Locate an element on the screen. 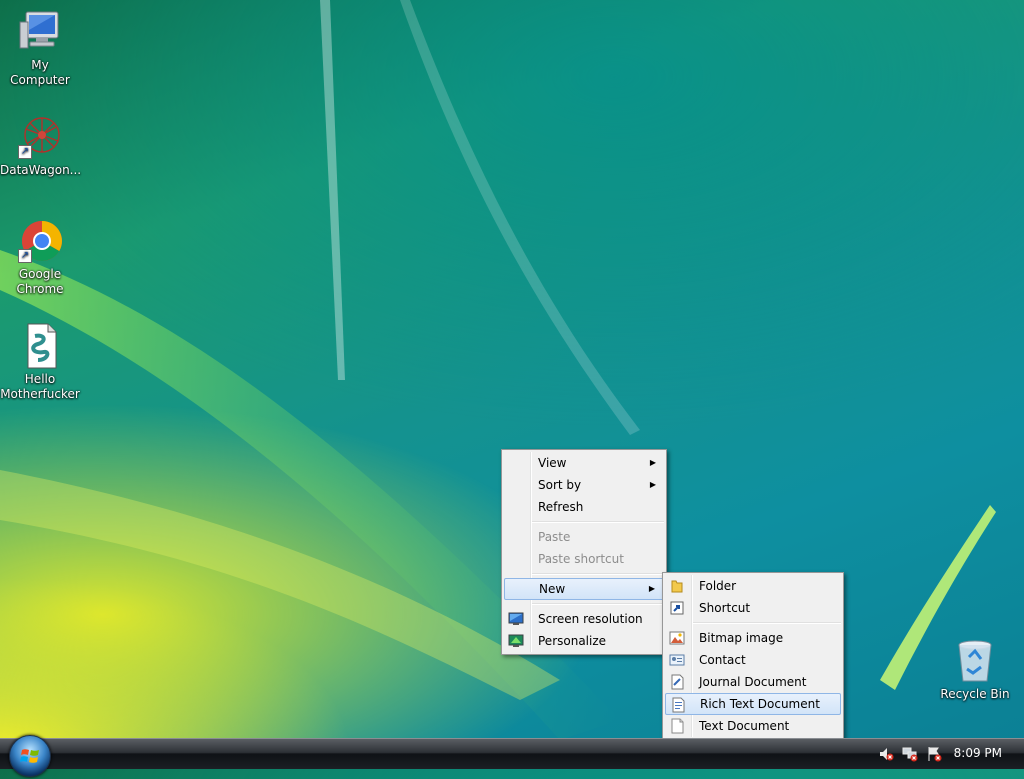  desktop-icon-label: Chrome is located at coordinates (40, 289).